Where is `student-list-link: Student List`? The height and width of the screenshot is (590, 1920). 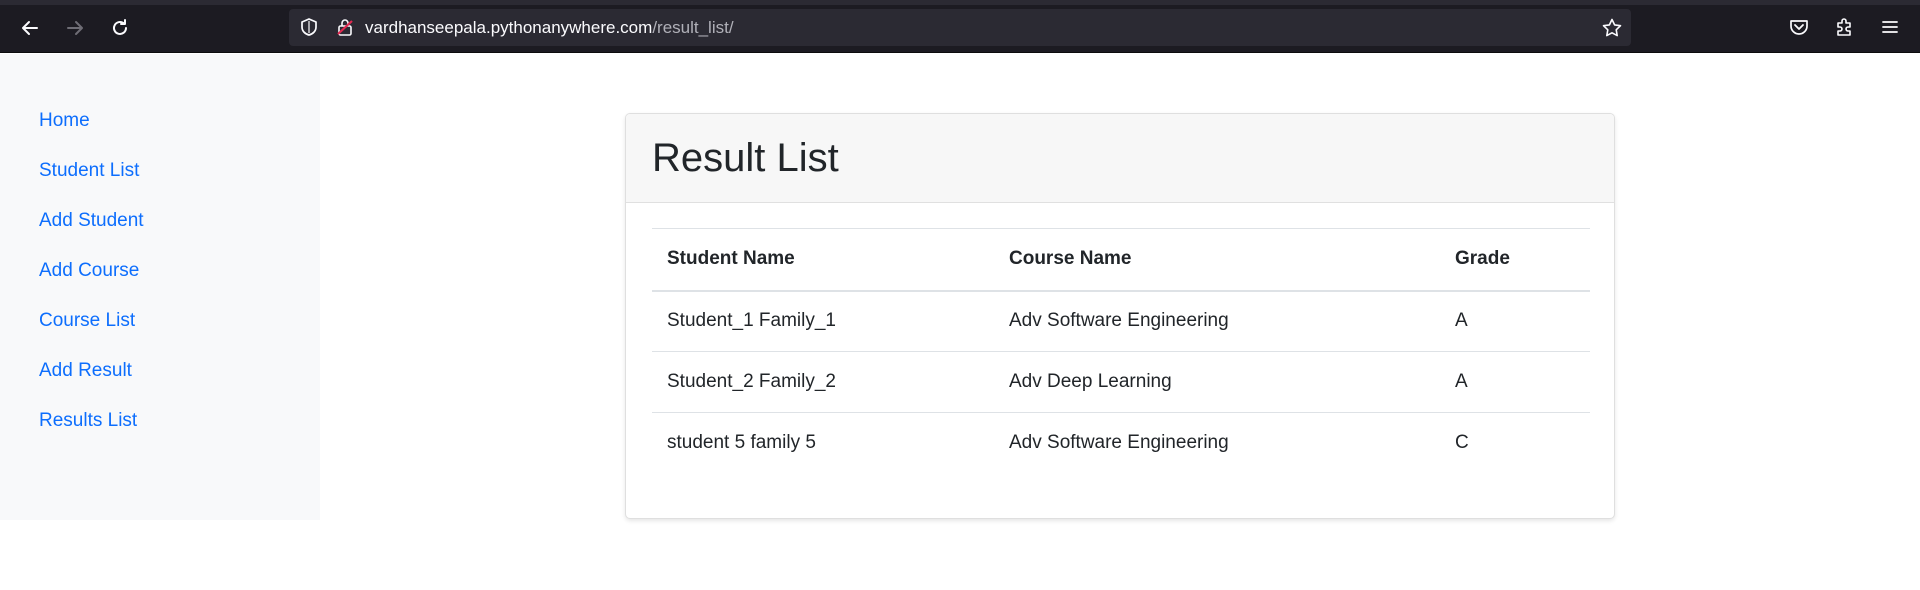 student-list-link: Student List is located at coordinates (89, 170).